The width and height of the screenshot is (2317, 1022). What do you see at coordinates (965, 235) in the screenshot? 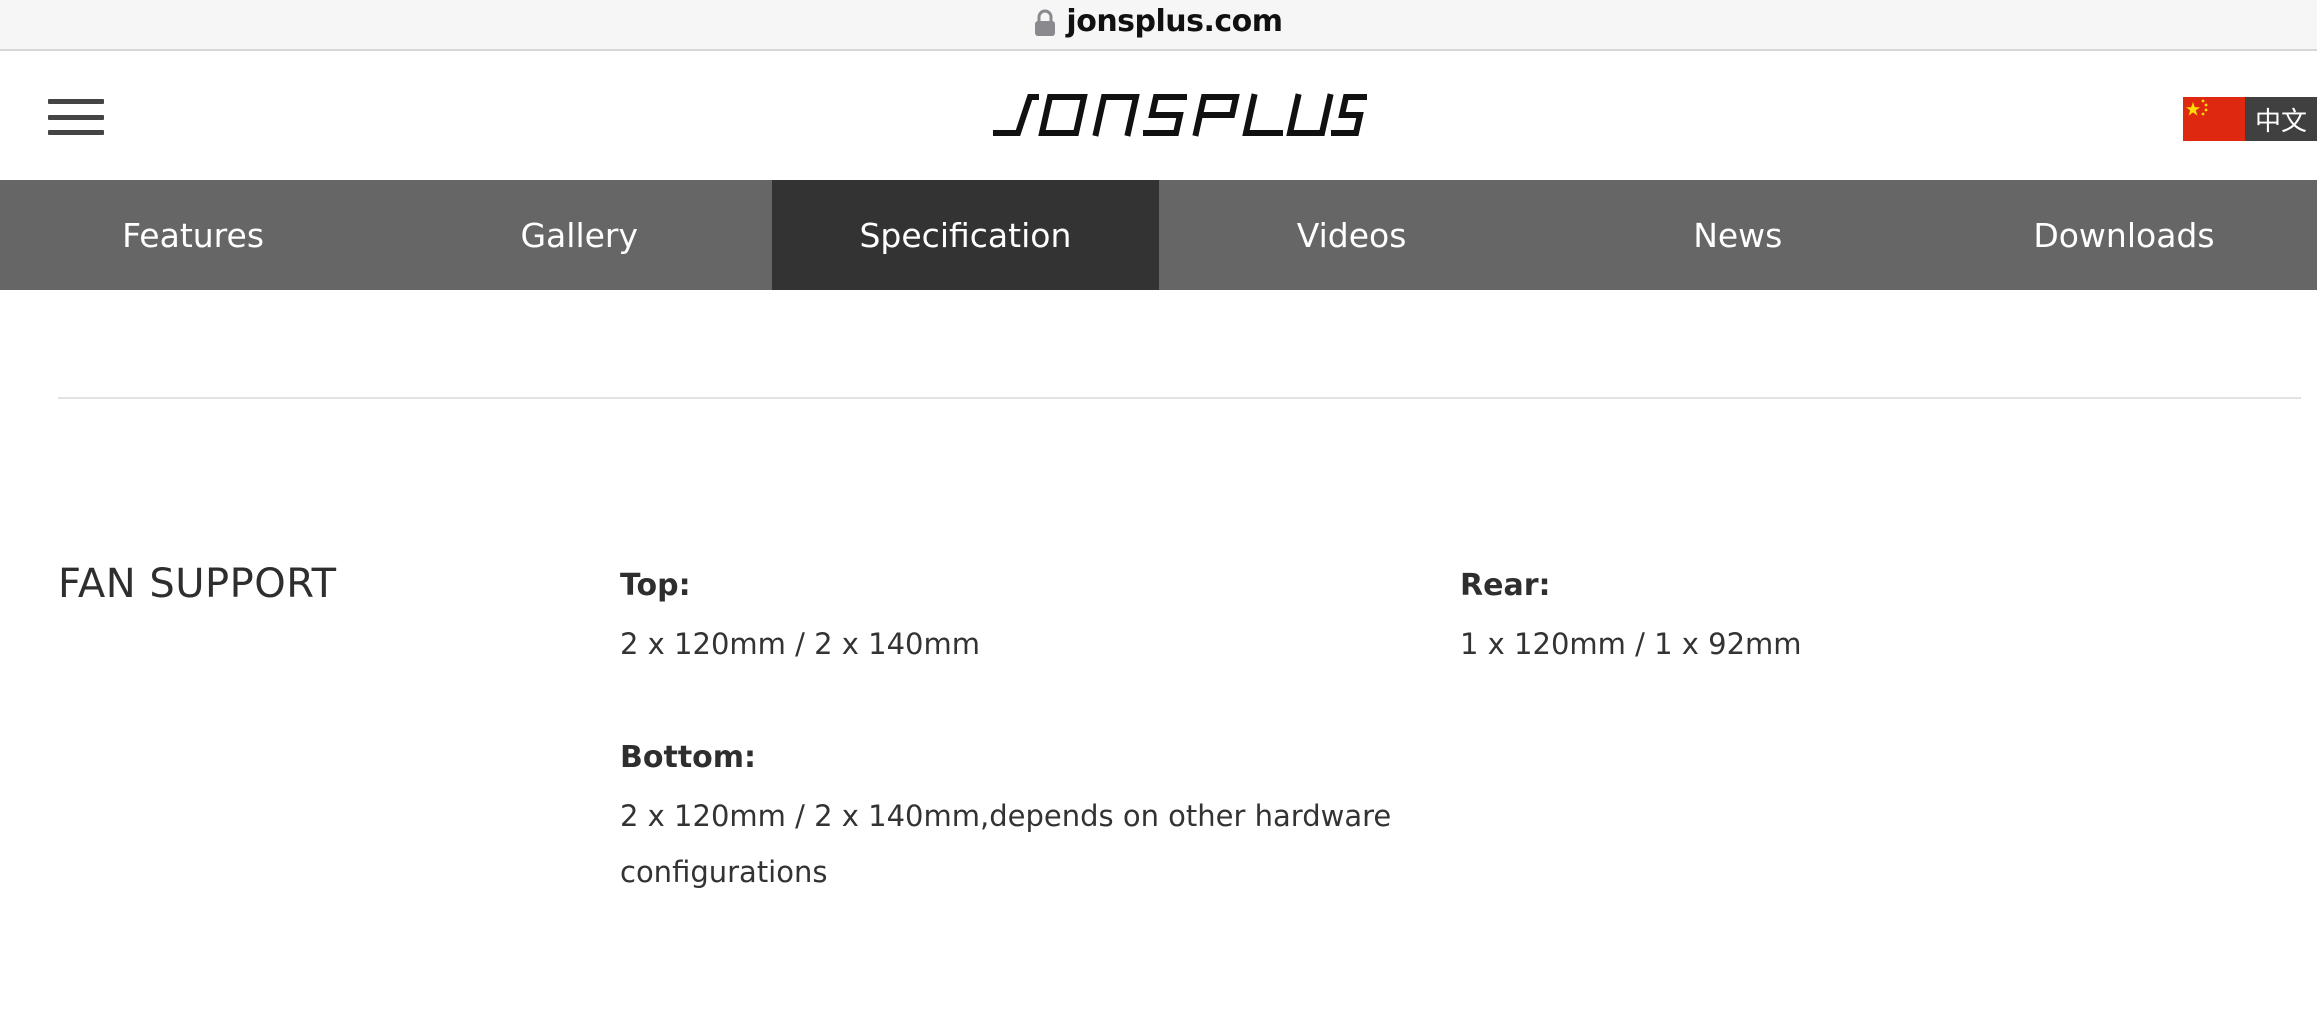
I see `tab-specification: Specification` at bounding box center [965, 235].